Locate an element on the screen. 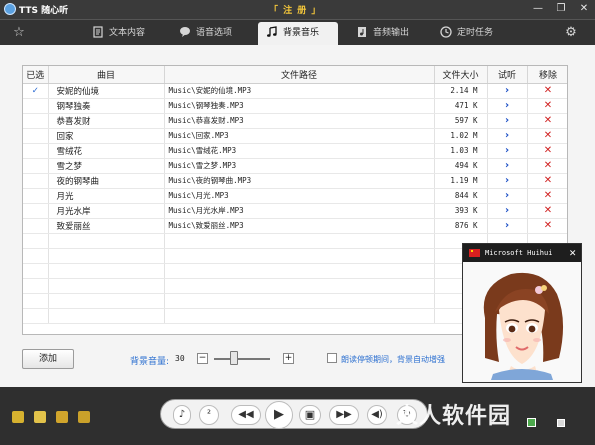 The height and width of the screenshot is (445, 595). tab-scheduled-tasks: 定时任务 is located at coordinates (476, 34).